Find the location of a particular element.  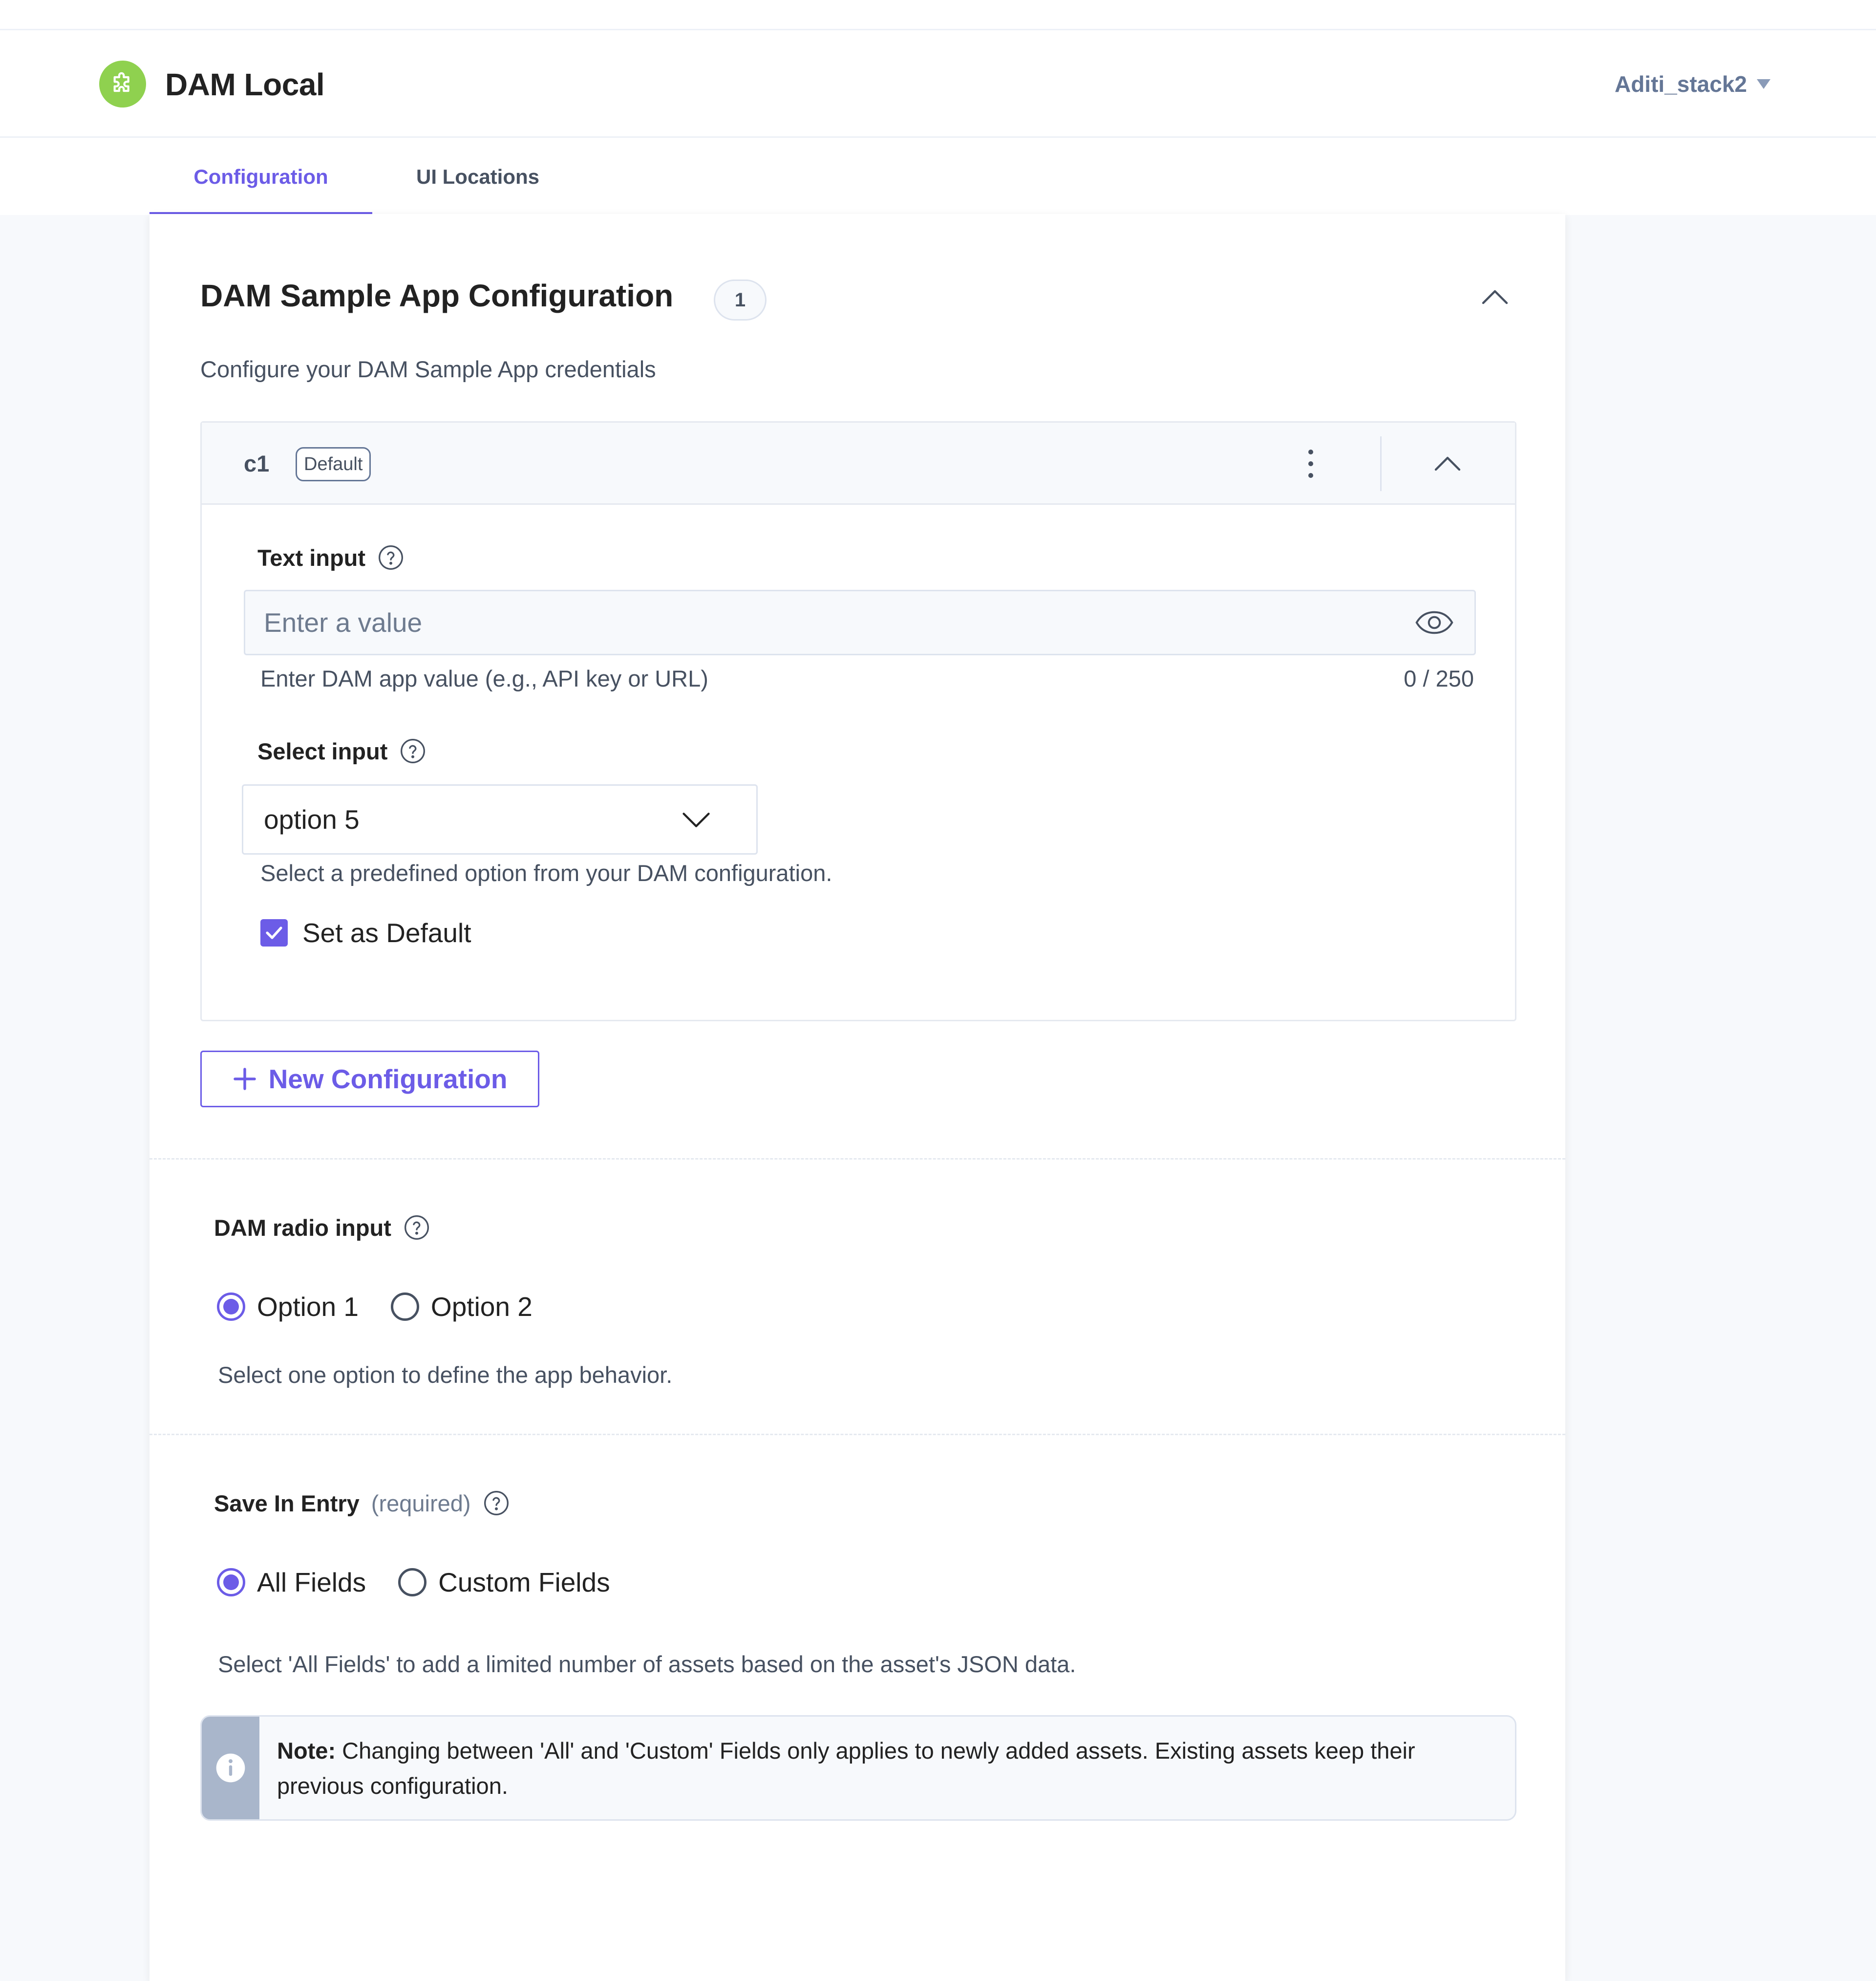

radio-option-label: Option 1 is located at coordinates (308, 1307).